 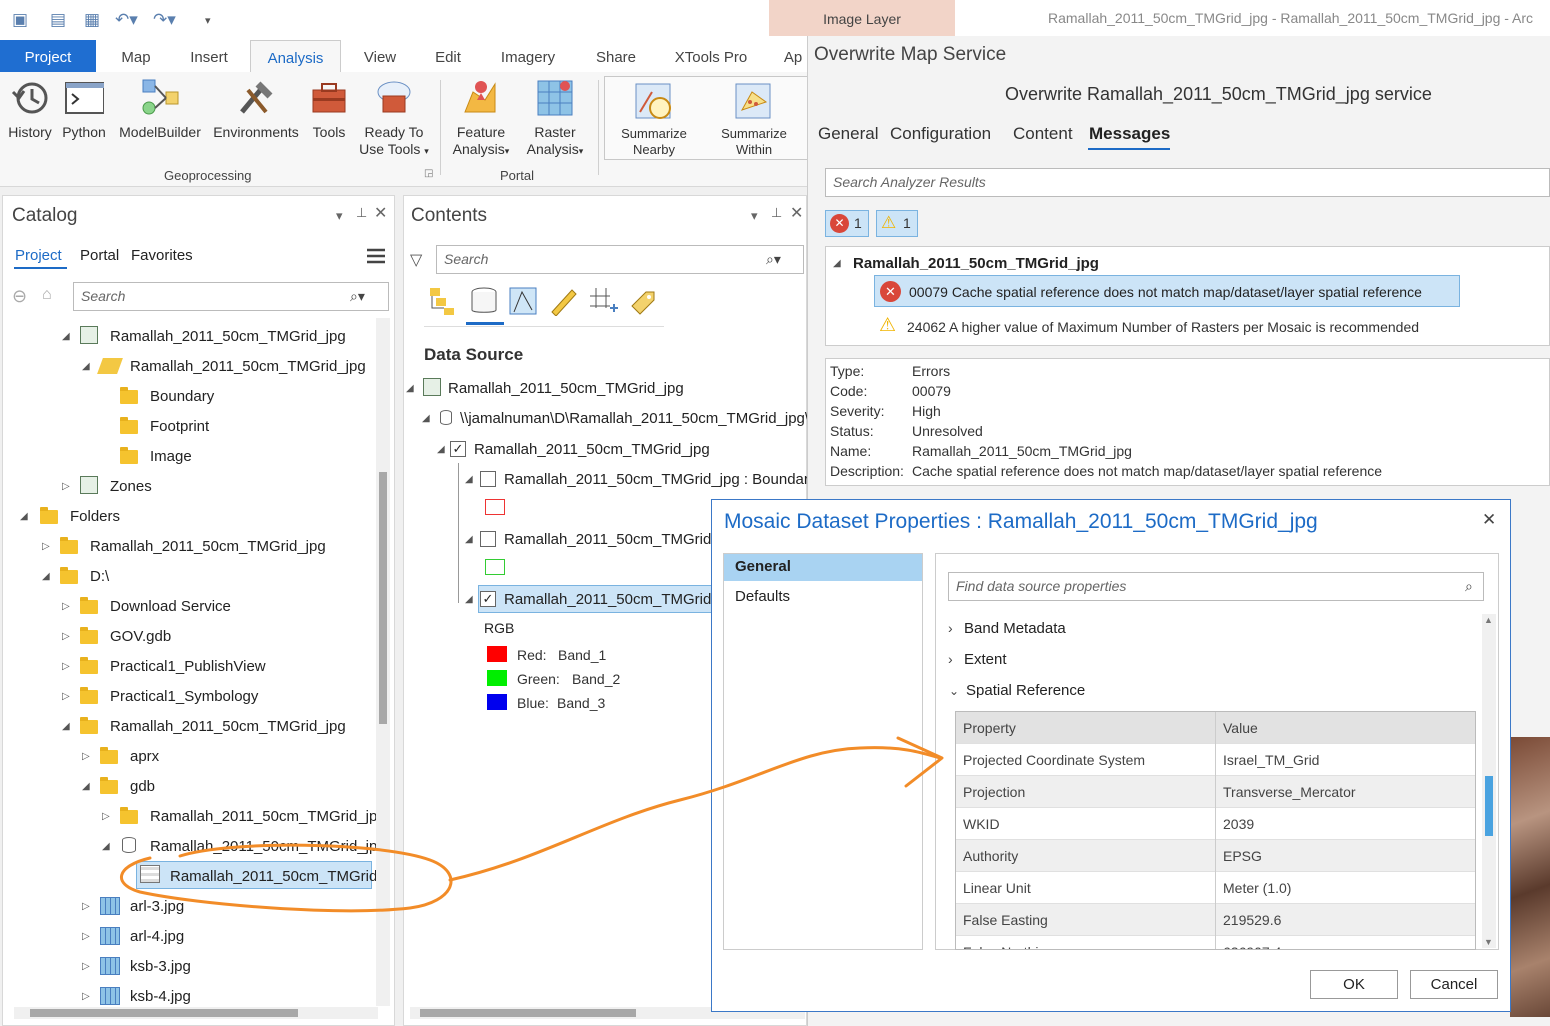 What do you see at coordinates (99, 577) in the screenshot?
I see `tree-item: D:\` at bounding box center [99, 577].